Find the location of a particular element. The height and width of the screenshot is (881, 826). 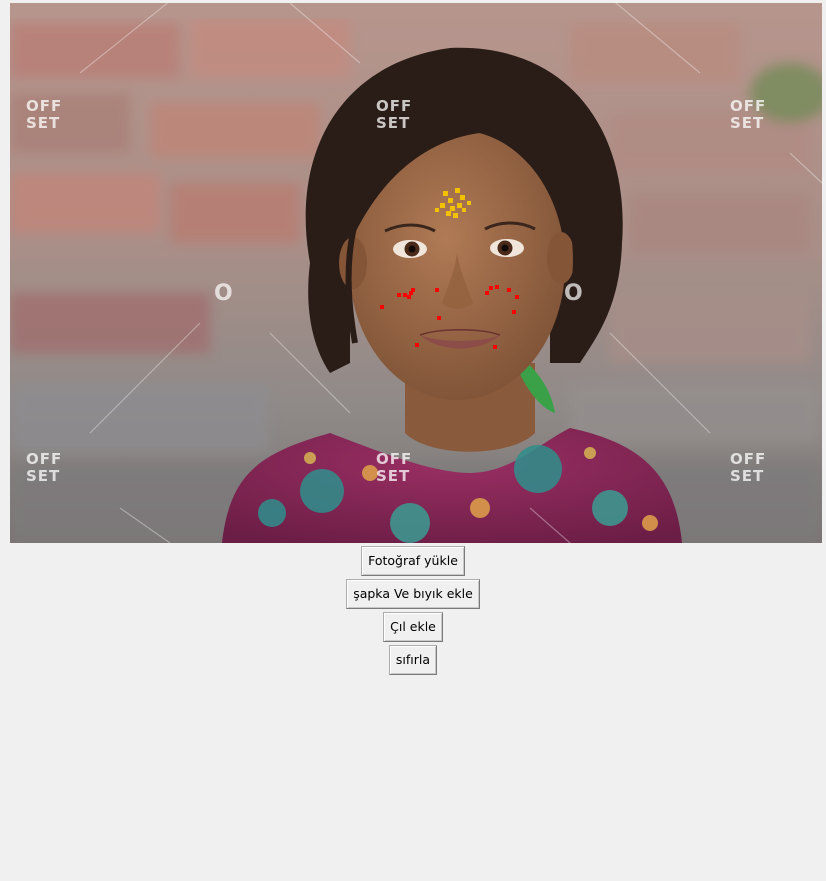

watermark-top-right: OFFSET is located at coordinates (748, 114).